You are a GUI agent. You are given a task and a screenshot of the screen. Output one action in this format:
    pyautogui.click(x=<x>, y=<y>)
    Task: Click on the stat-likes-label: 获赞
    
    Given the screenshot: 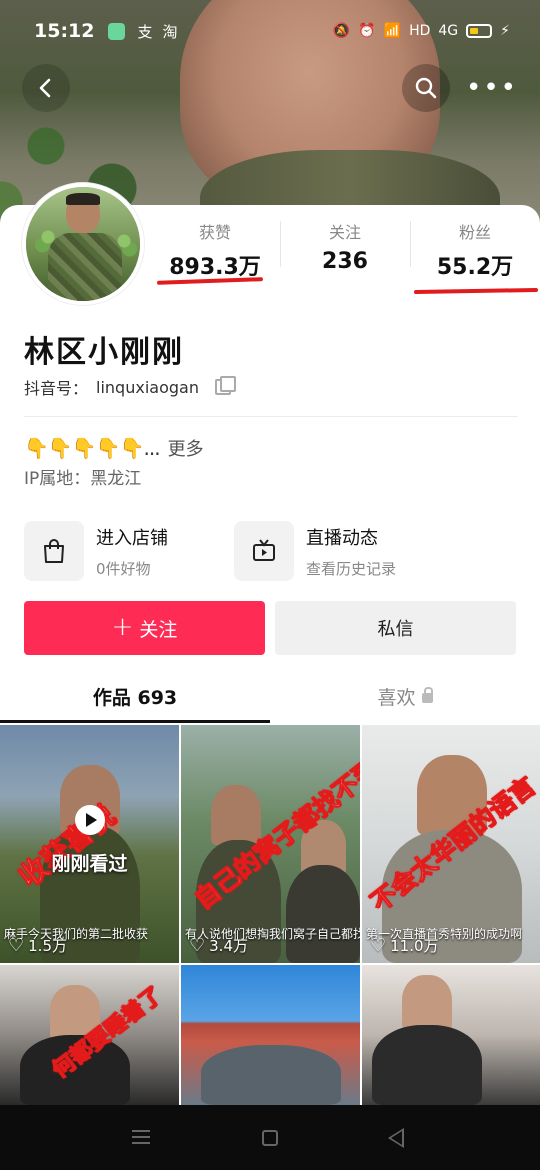 What is the action you would take?
    pyautogui.click(x=214, y=232)
    